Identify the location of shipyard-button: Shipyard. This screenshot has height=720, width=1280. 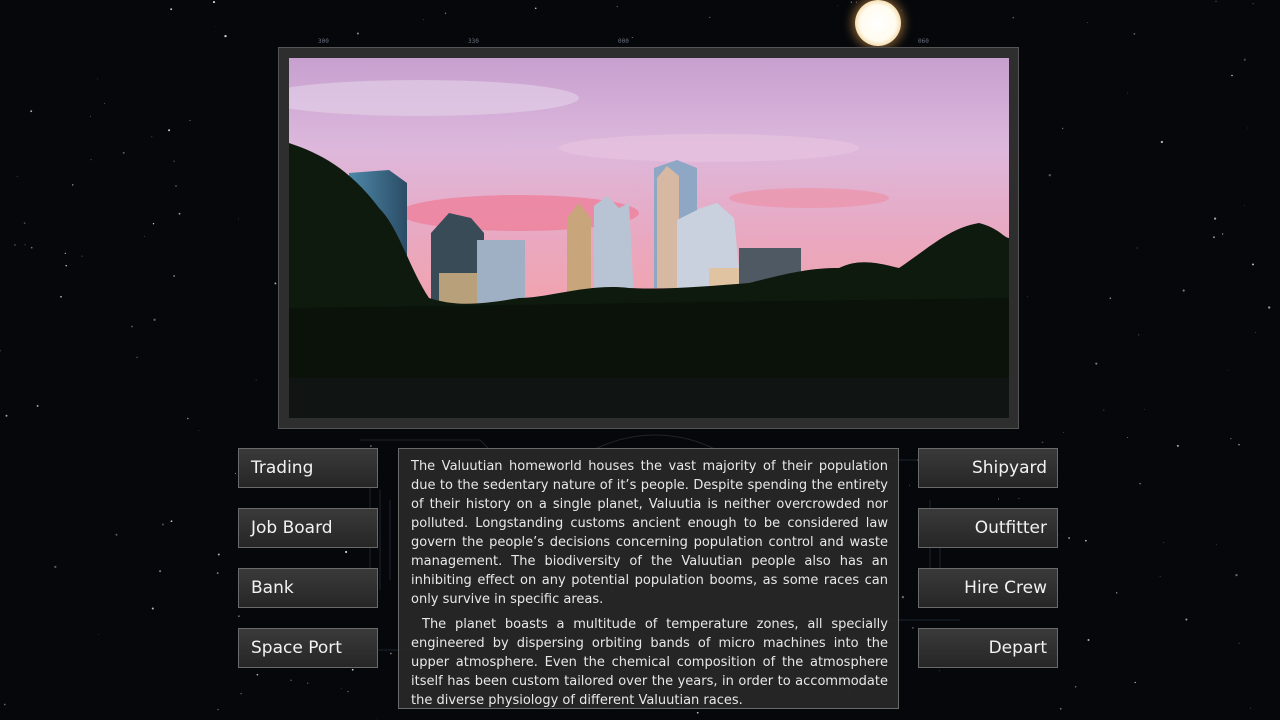
(988, 468).